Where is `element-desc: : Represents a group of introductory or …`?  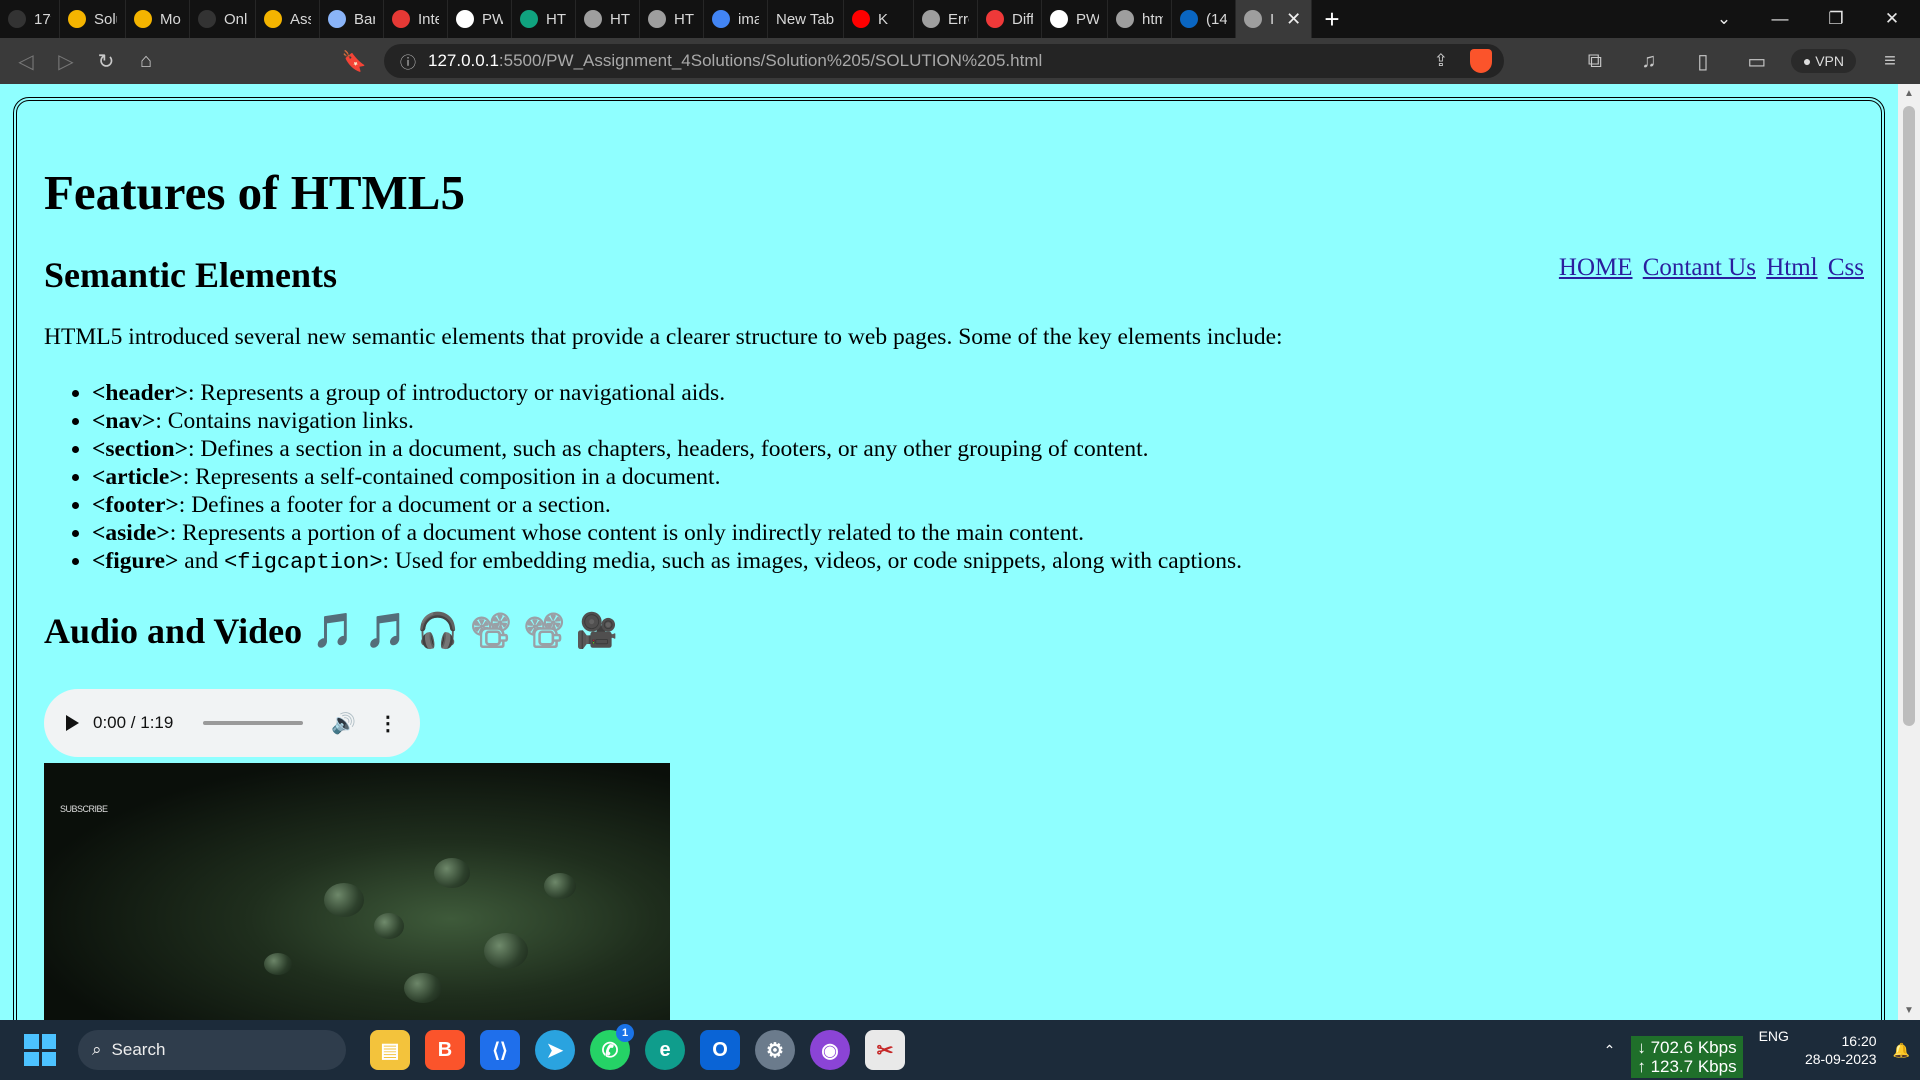 element-desc: : Represents a group of introductory or … is located at coordinates (456, 393).